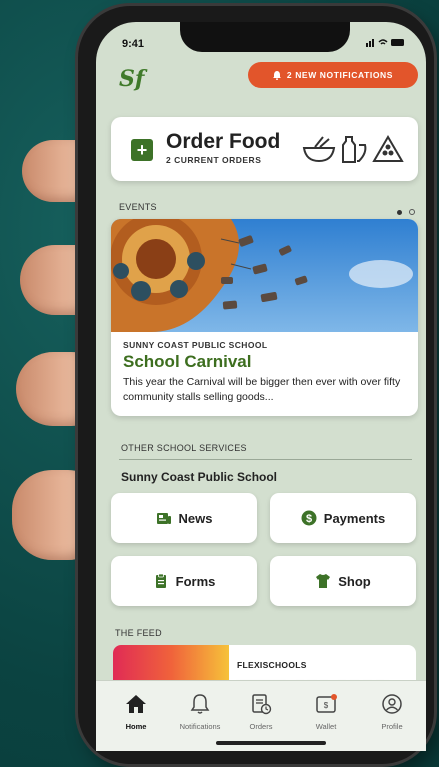  I want to click on order-food-title: Order Food, so click(223, 141).